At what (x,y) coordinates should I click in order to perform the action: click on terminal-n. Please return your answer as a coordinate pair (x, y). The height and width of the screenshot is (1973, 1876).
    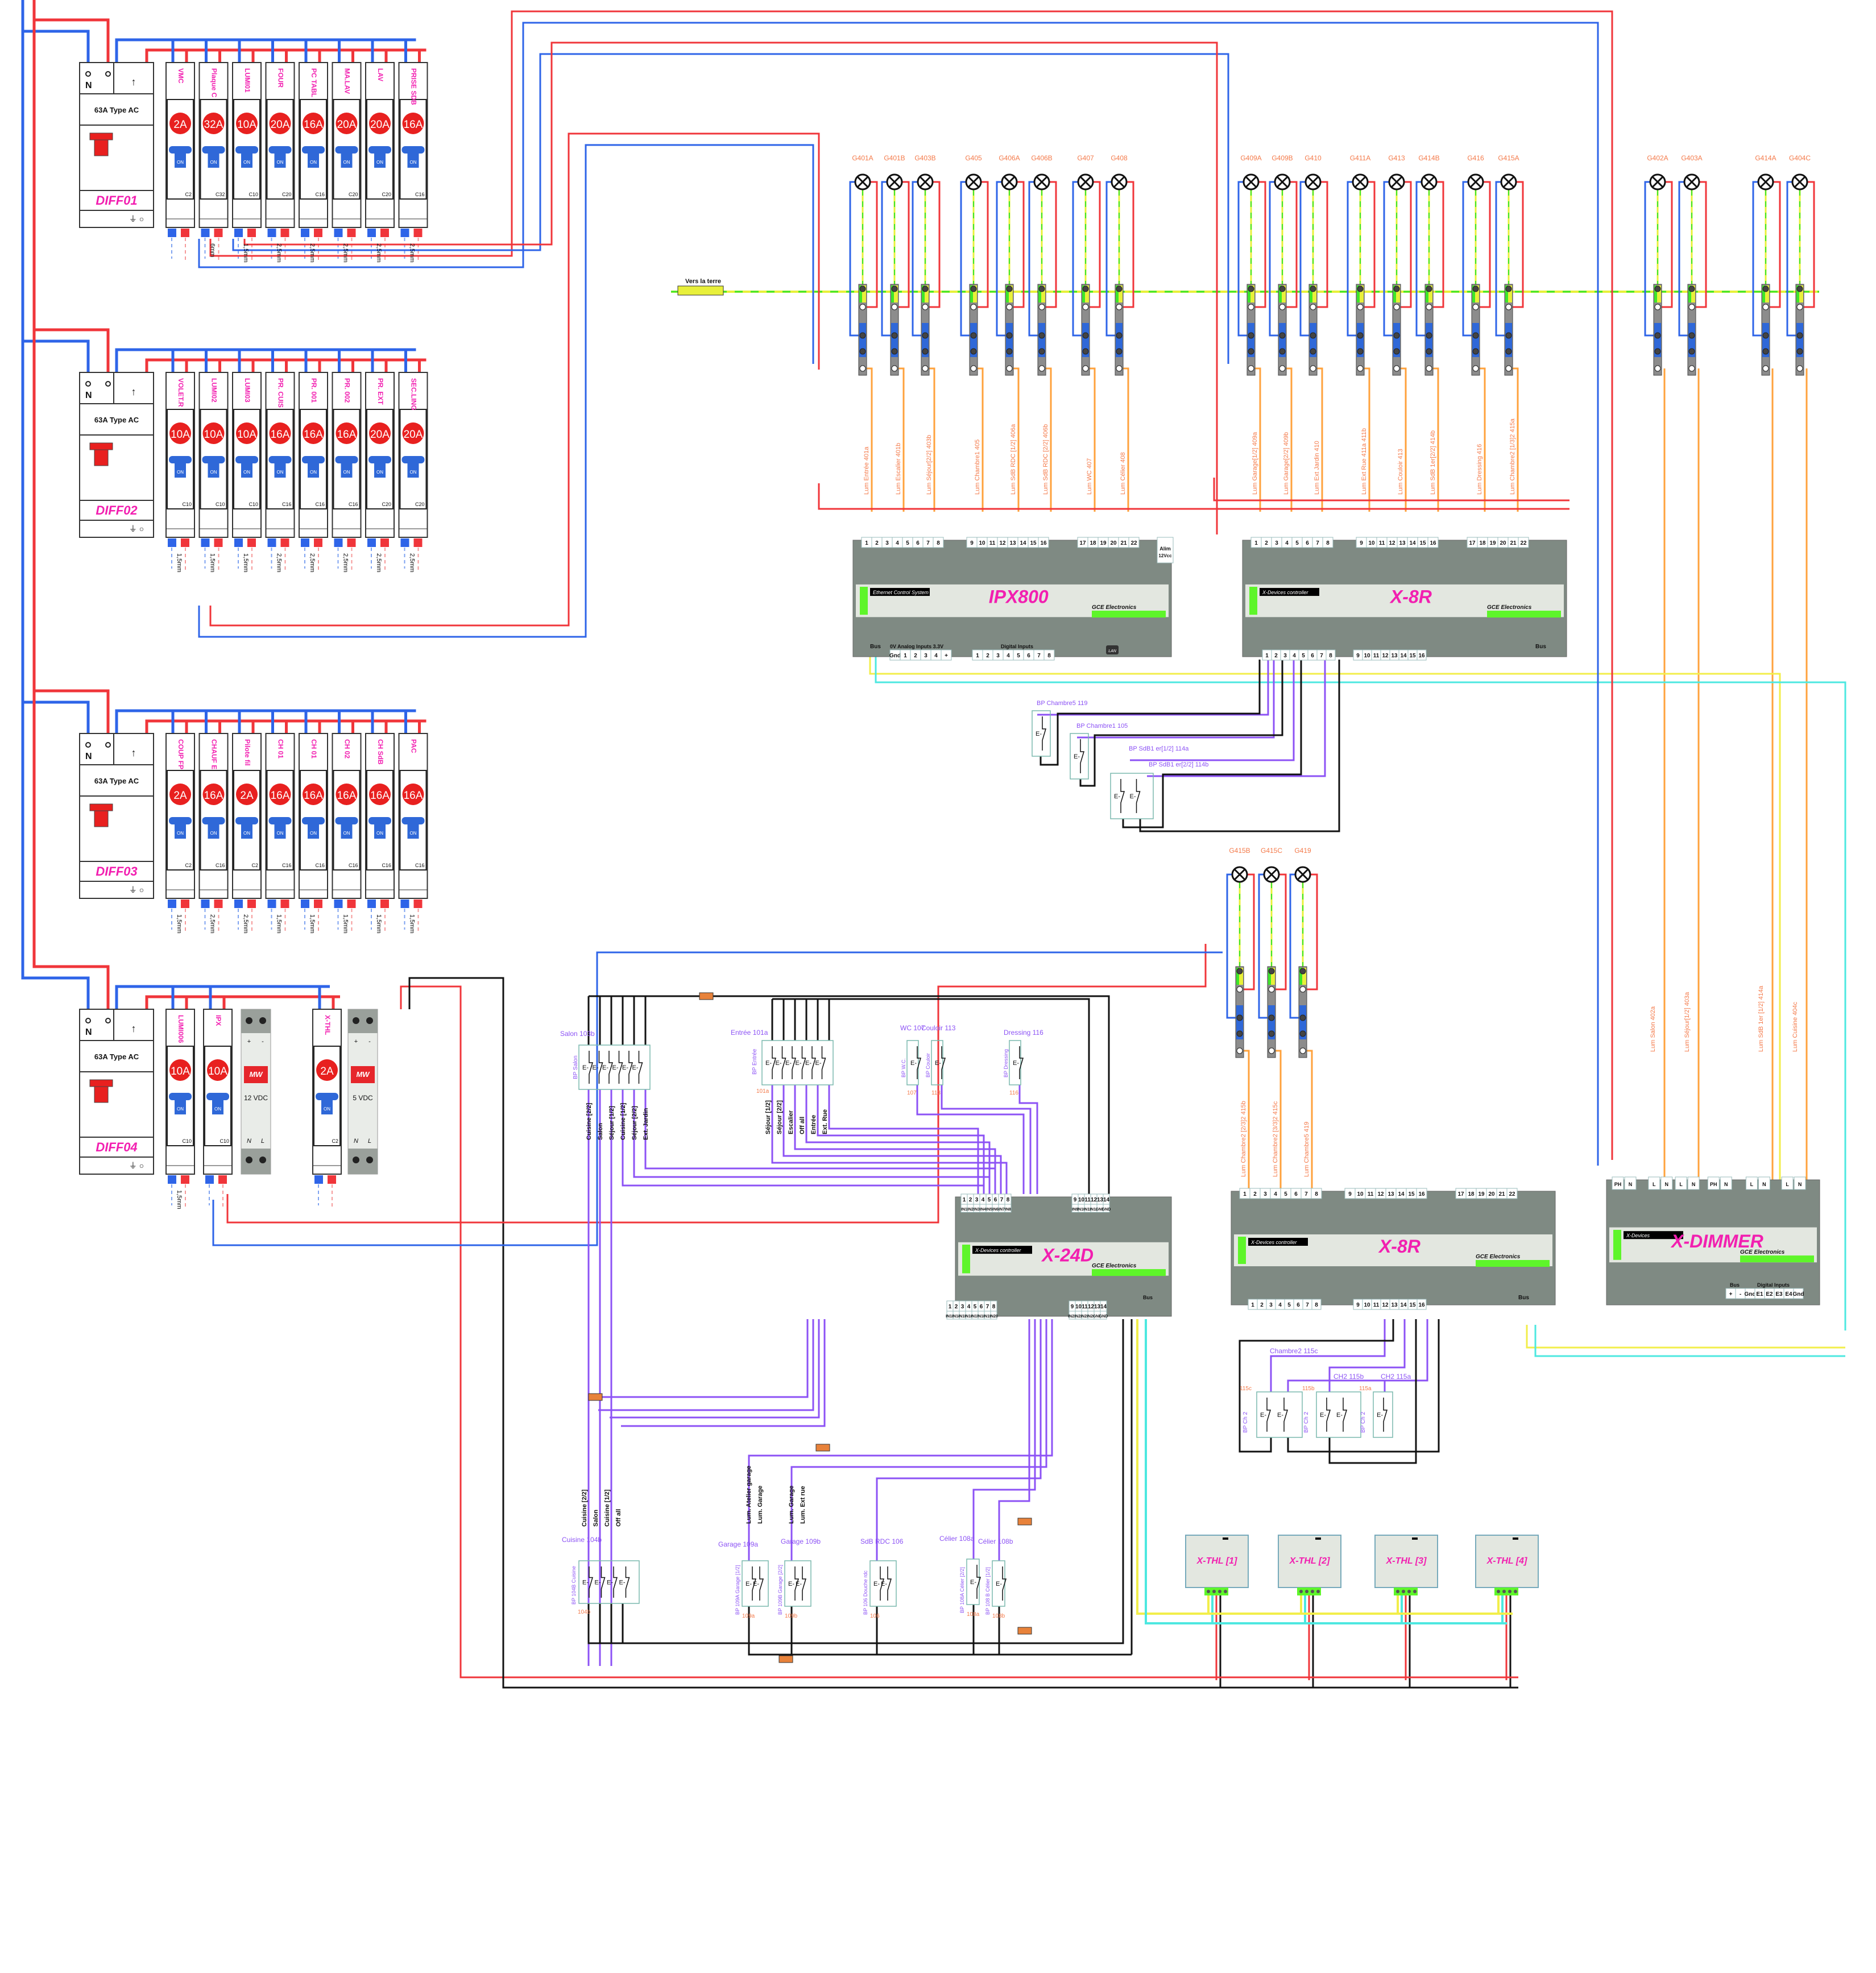
    Looking at the image, I should click on (88, 384).